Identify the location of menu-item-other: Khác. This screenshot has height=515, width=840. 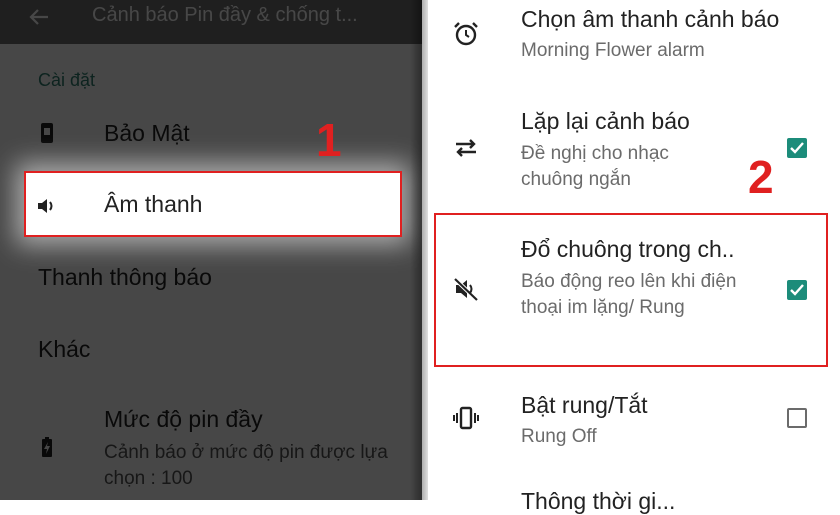
(211, 350).